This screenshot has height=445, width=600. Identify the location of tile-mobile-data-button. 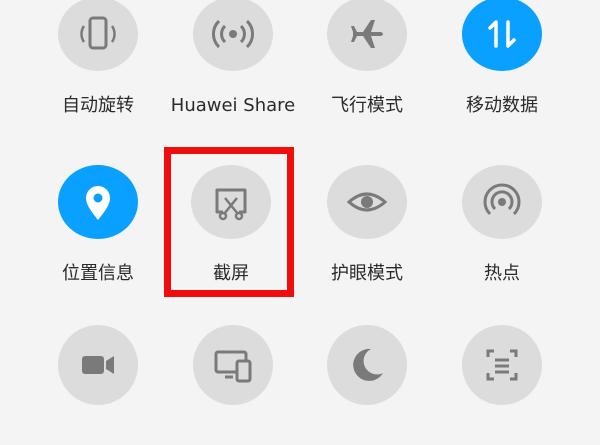
(502, 35).